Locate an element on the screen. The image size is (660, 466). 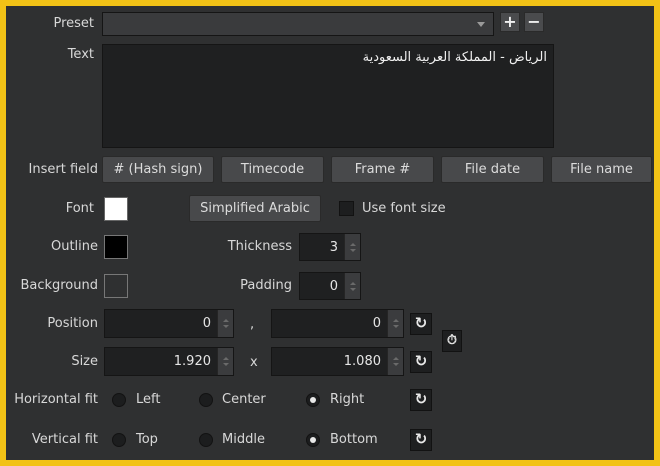
hfit-left-radio is located at coordinates (119, 400).